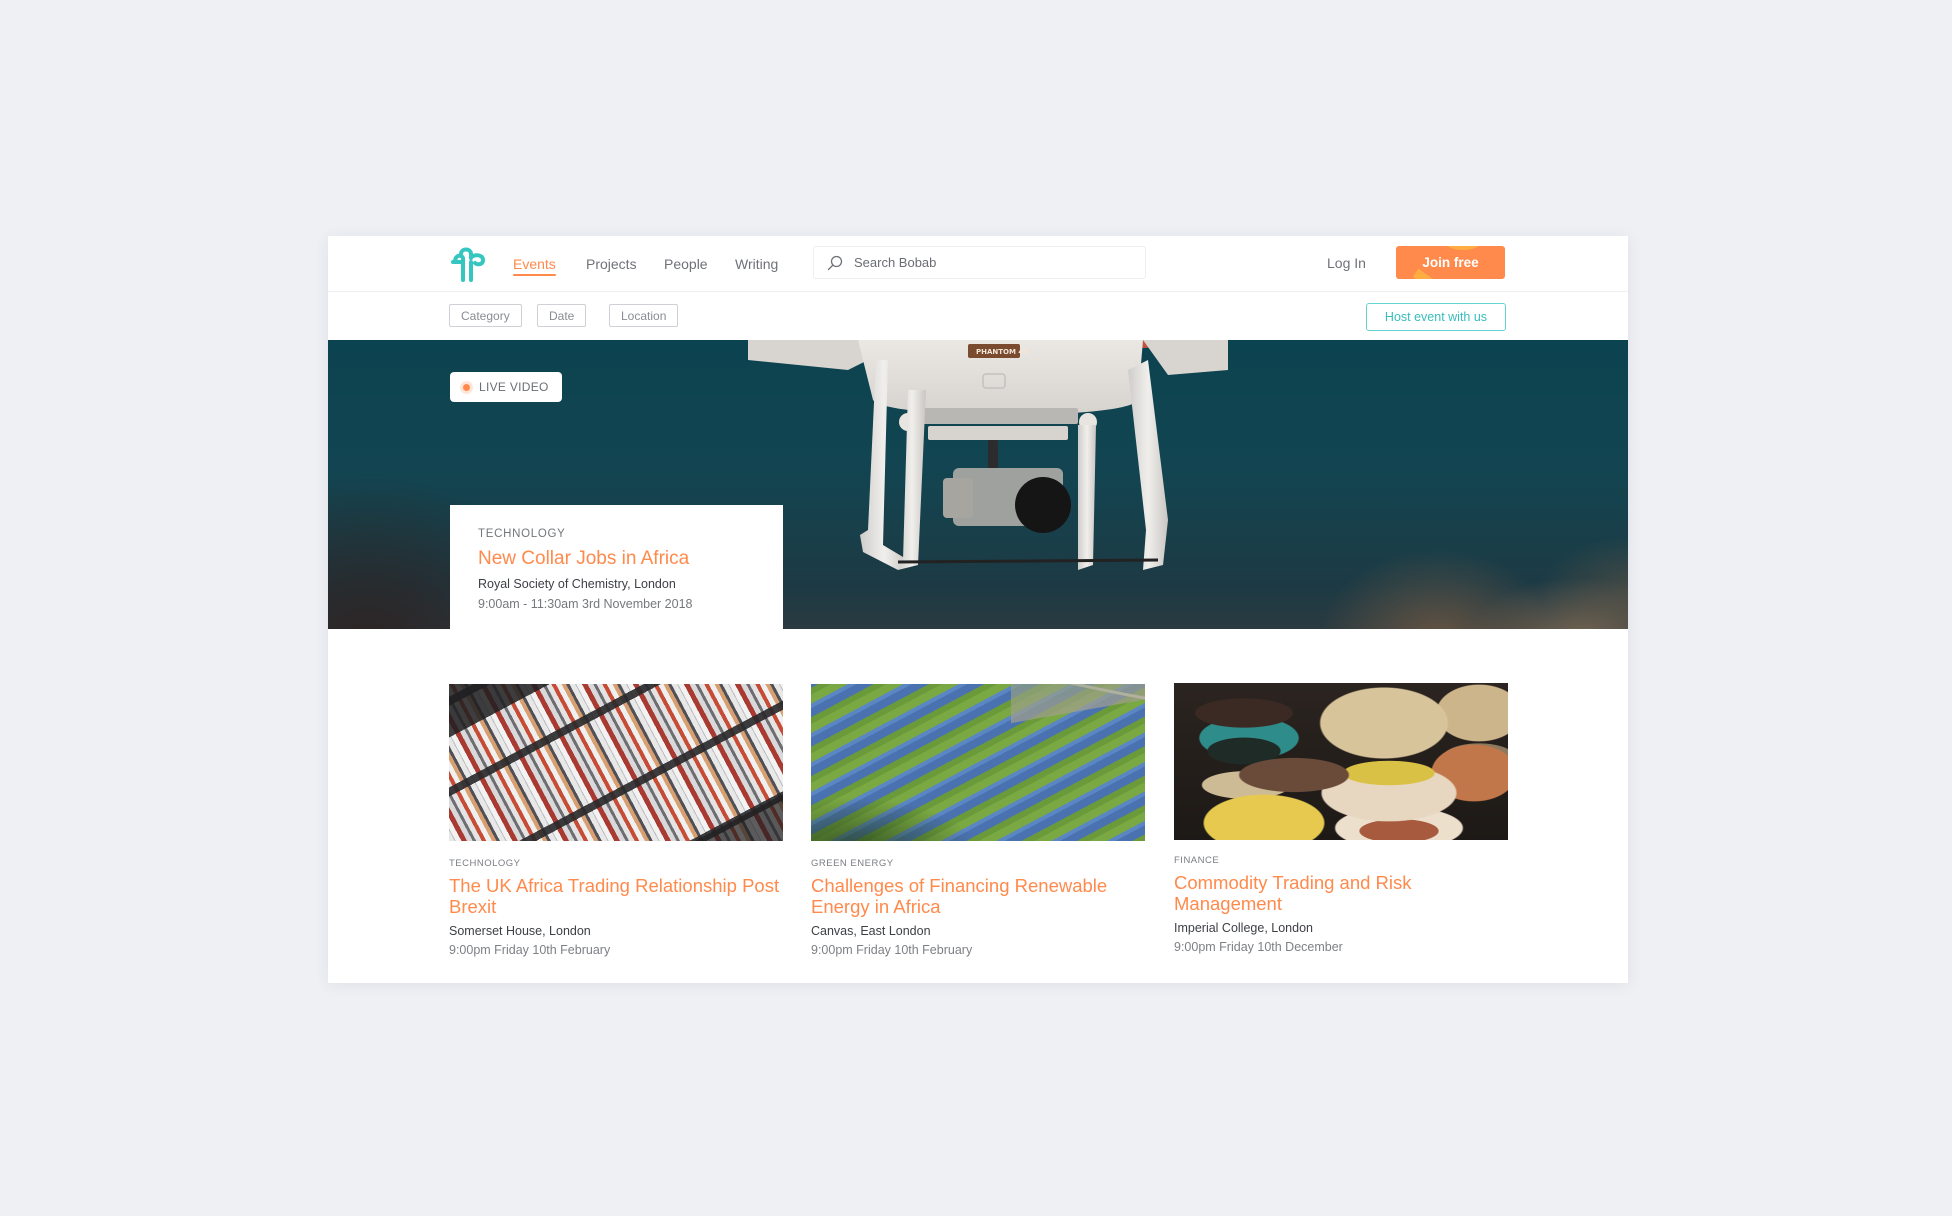  I want to click on featured-event-category: TECHNOLOGY, so click(522, 534).